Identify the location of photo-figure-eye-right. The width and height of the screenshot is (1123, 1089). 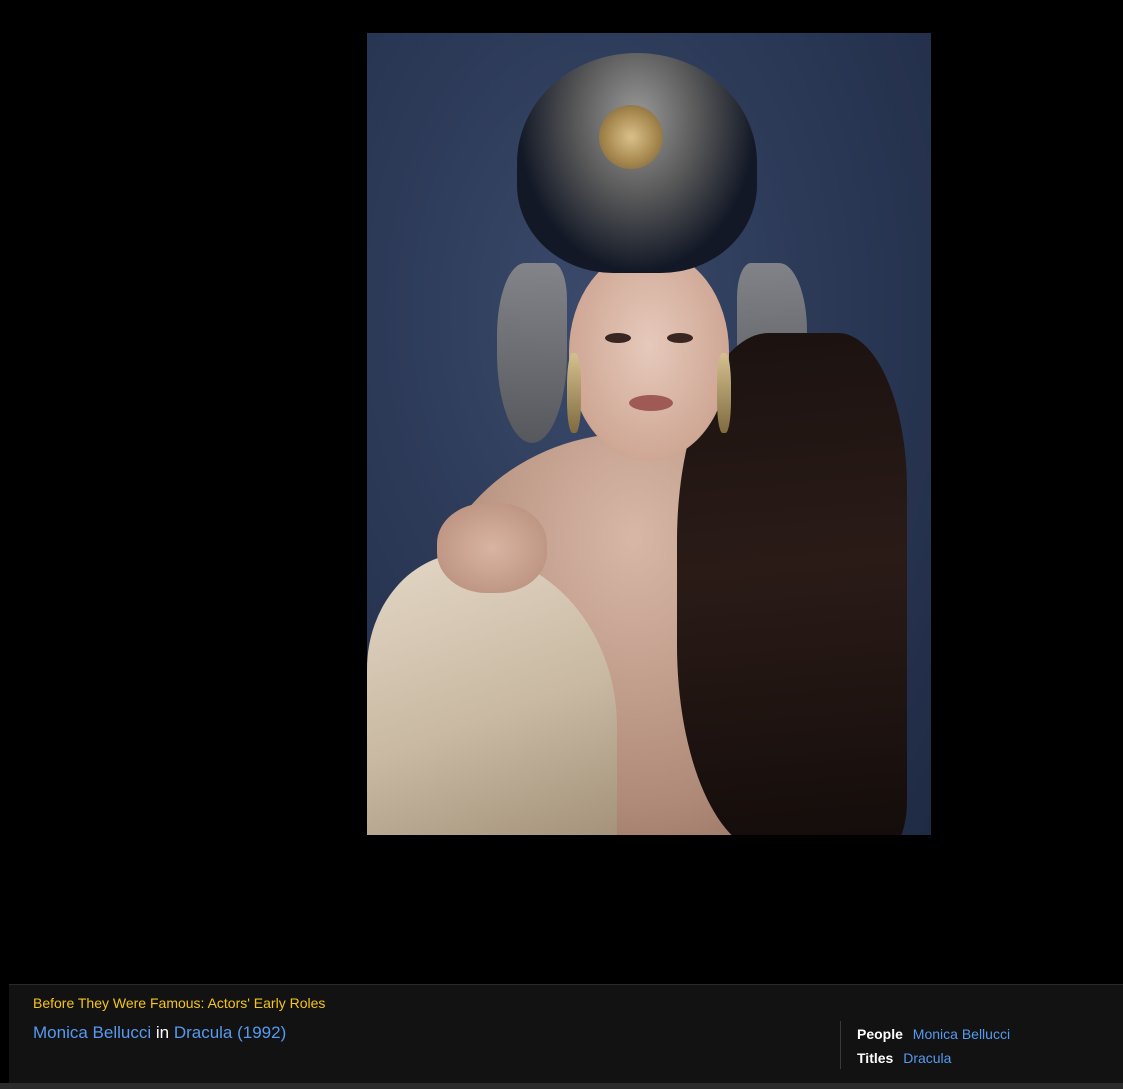
(680, 338).